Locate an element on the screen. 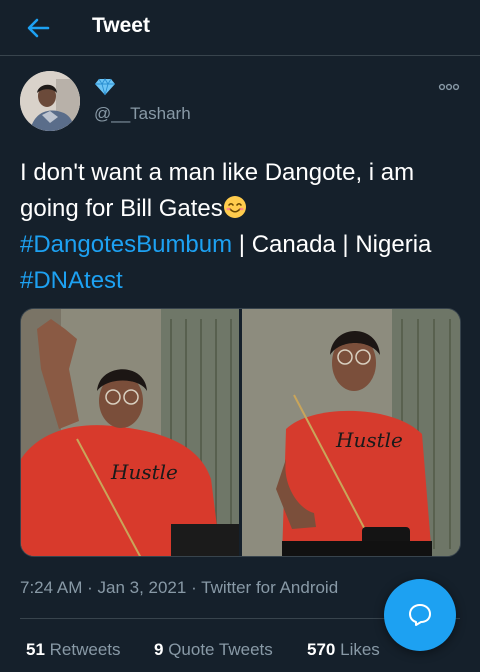 The image size is (480, 672). hashtag-link: #DangotesBumbum is located at coordinates (126, 244).